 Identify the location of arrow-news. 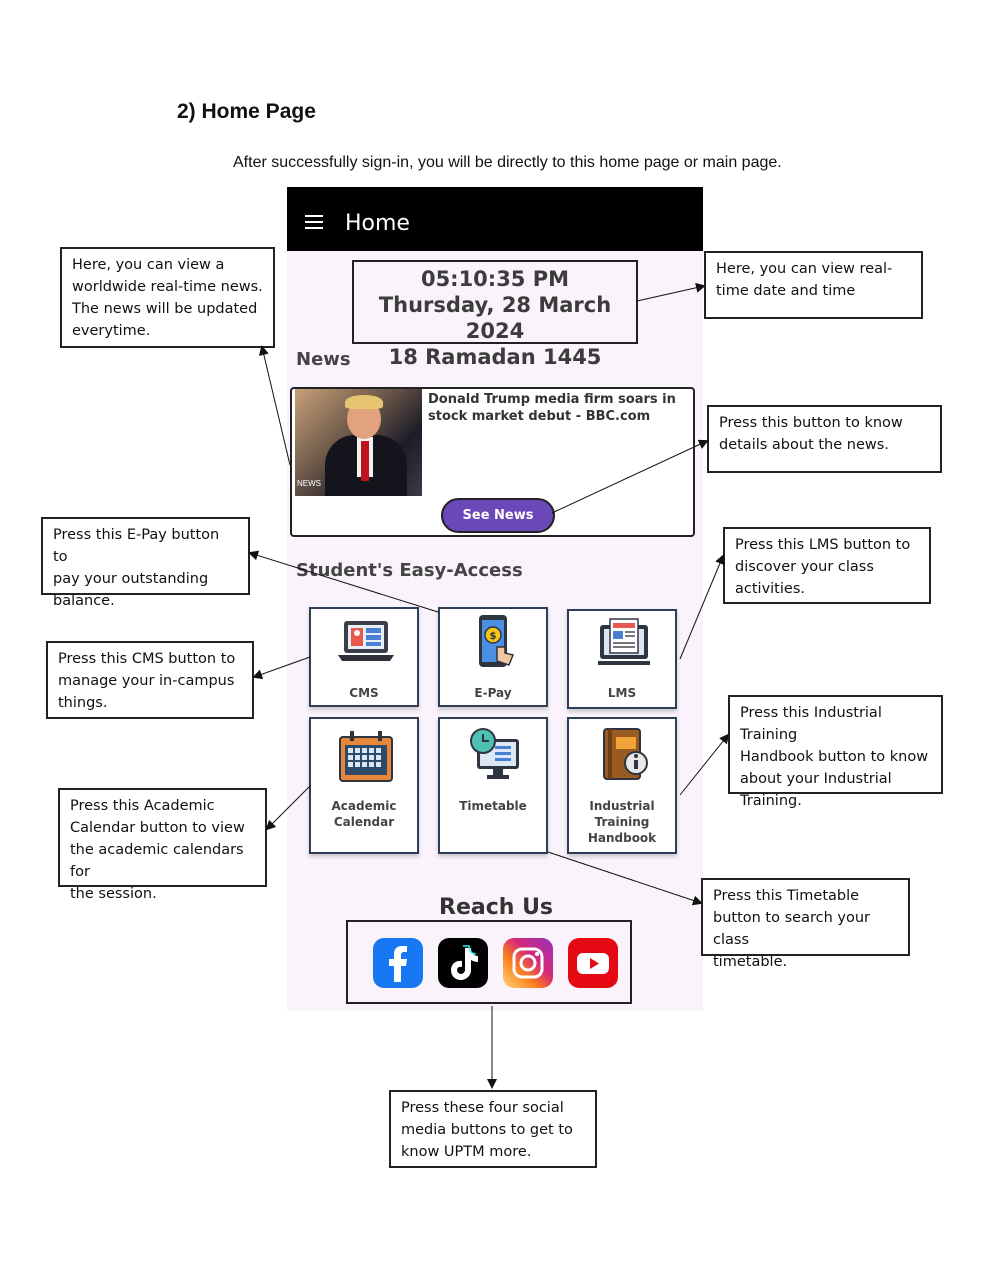
(274, 405).